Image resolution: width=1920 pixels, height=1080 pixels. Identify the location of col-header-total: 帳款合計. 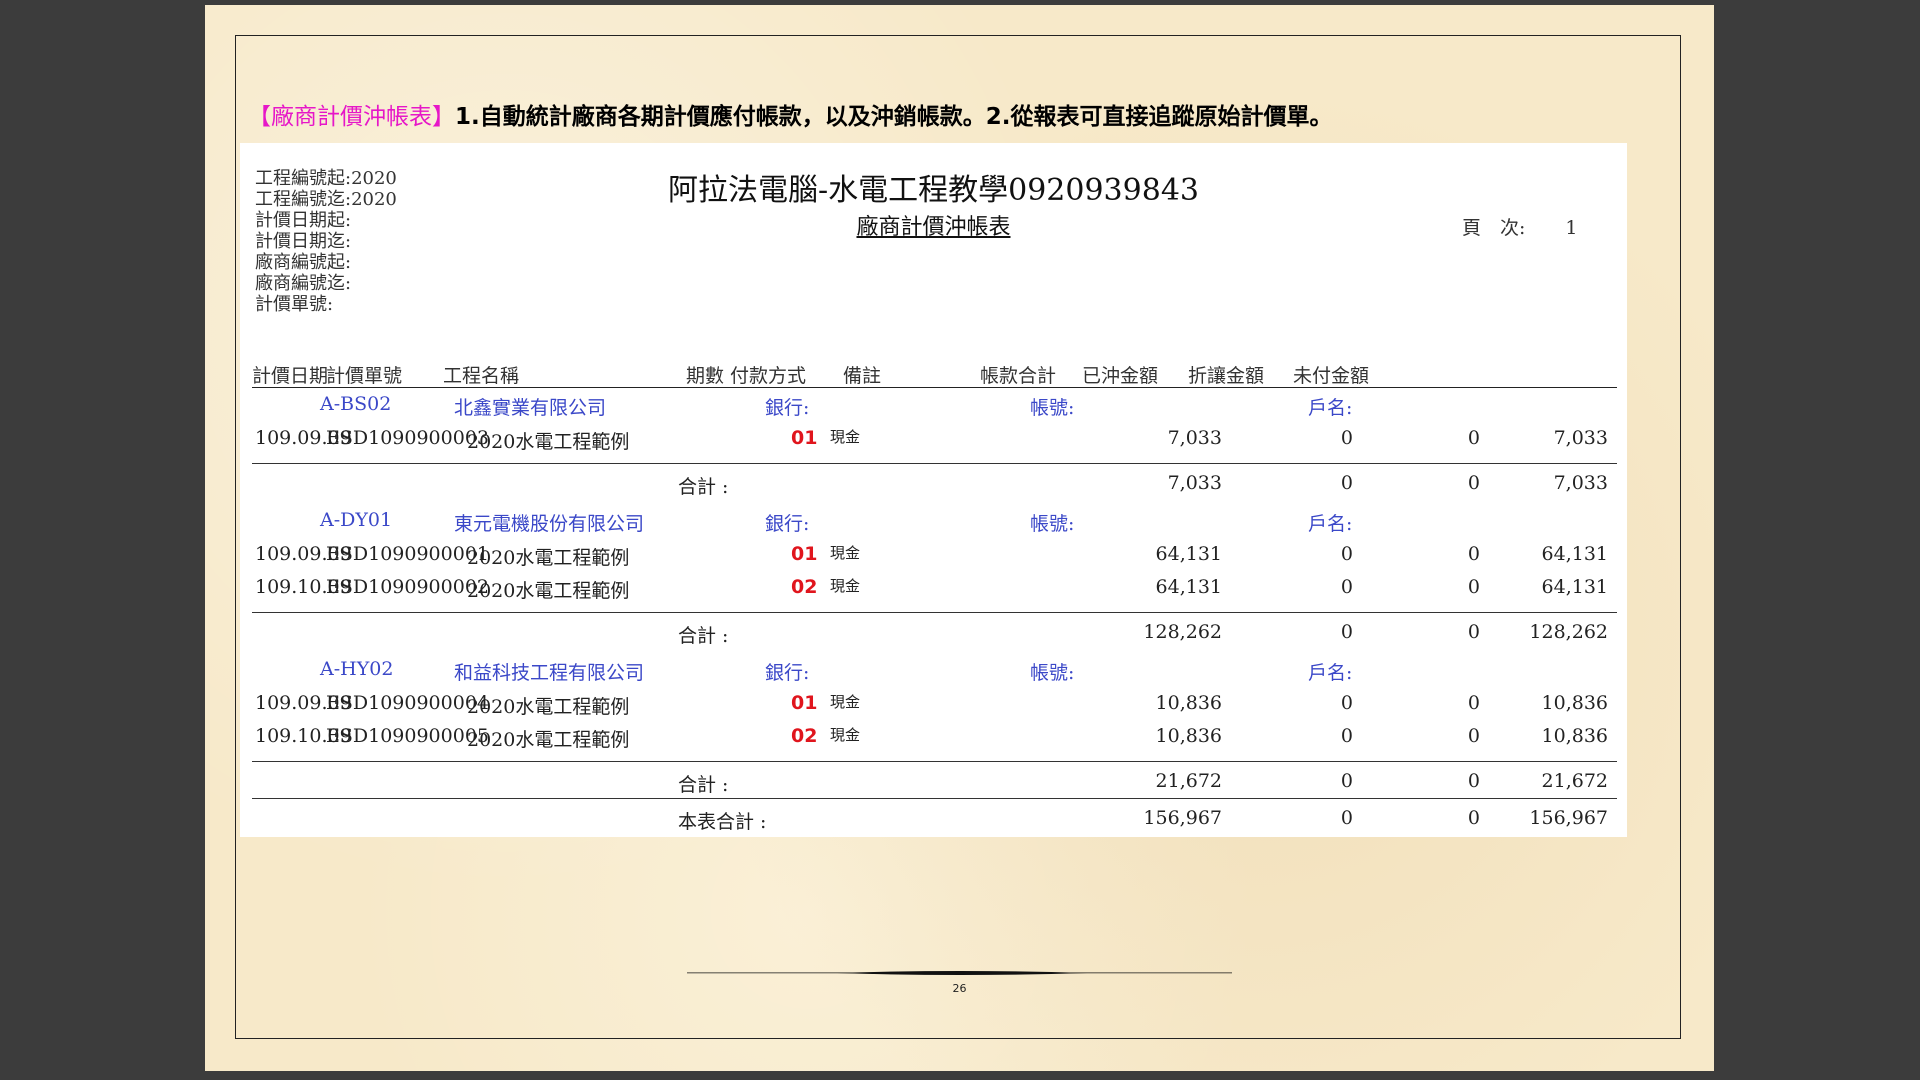
(1018, 376).